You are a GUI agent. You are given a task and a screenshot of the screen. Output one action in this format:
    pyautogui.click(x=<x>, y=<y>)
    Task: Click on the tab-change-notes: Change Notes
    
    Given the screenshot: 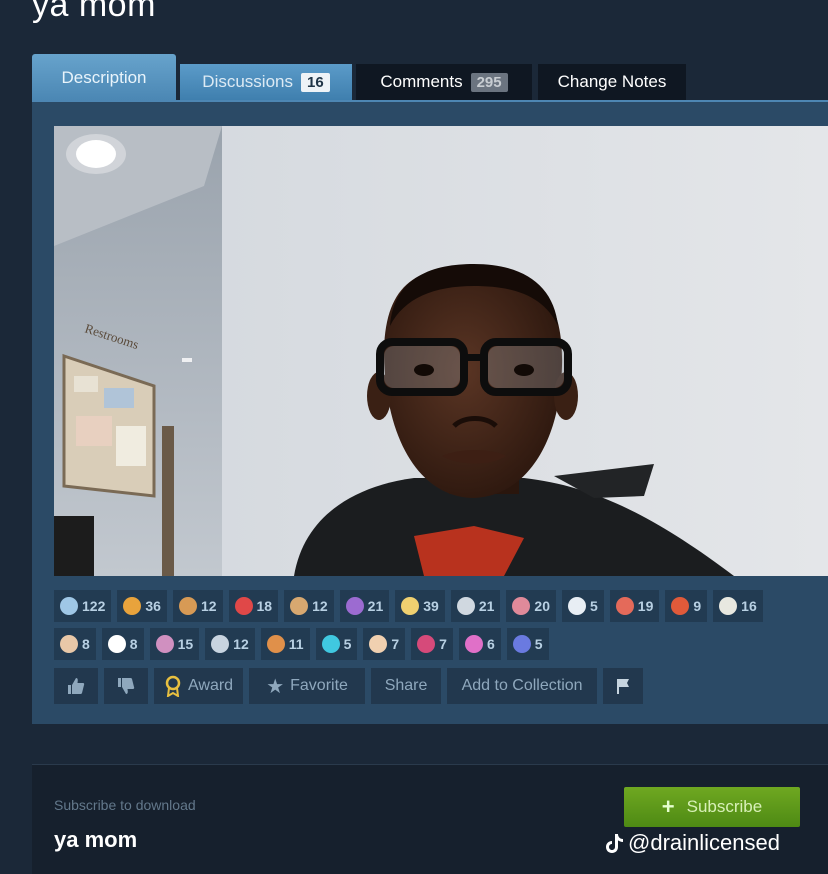 What is the action you would take?
    pyautogui.click(x=612, y=82)
    